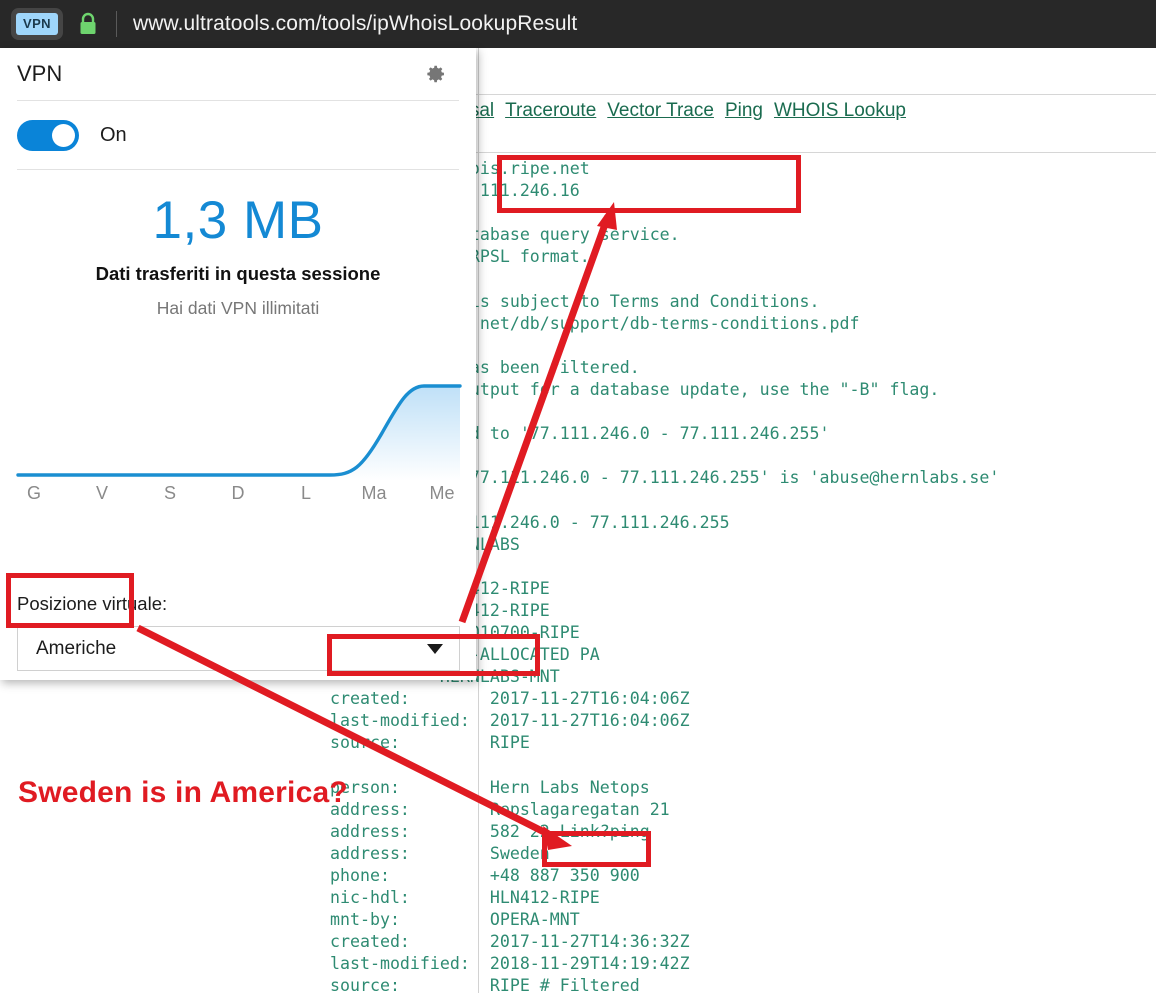  Describe the element at coordinates (101, 493) in the screenshot. I see `chart-tick-v: V` at that location.